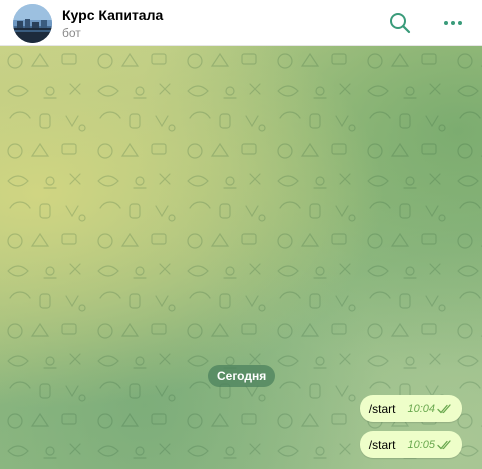  I want to click on bot-avatar-image, so click(32, 23).